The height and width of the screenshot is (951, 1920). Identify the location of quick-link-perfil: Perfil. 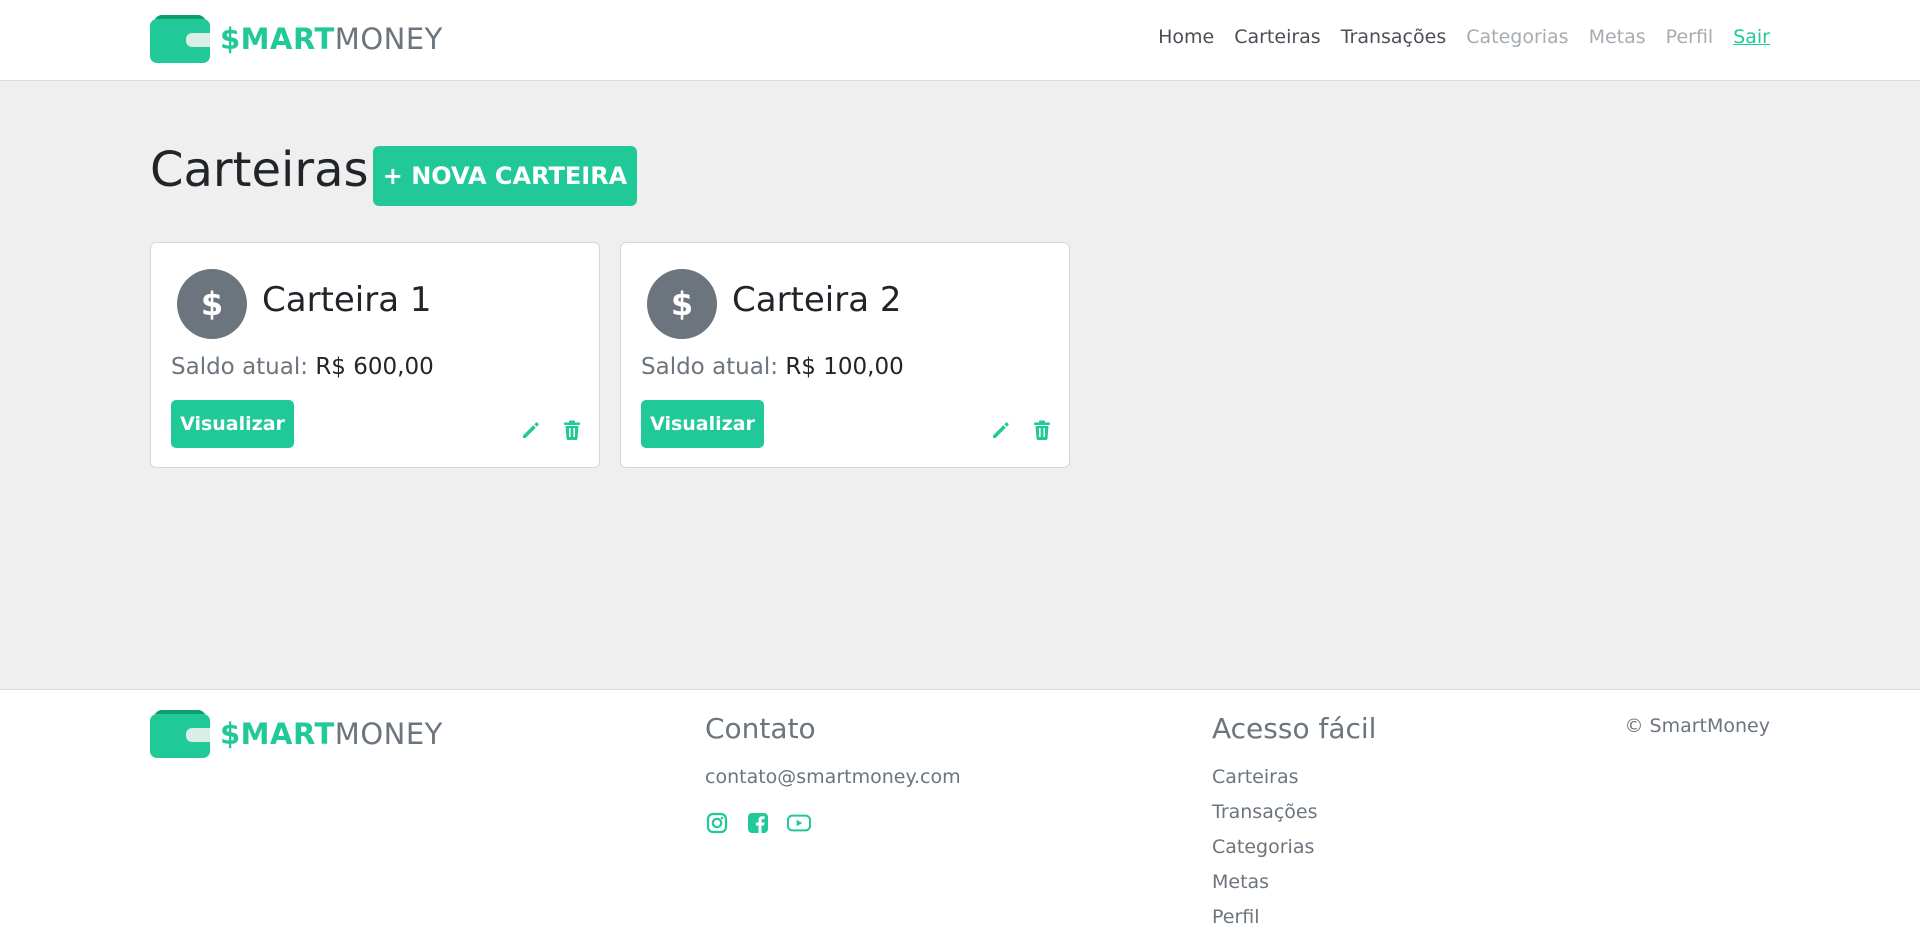
(1265, 923).